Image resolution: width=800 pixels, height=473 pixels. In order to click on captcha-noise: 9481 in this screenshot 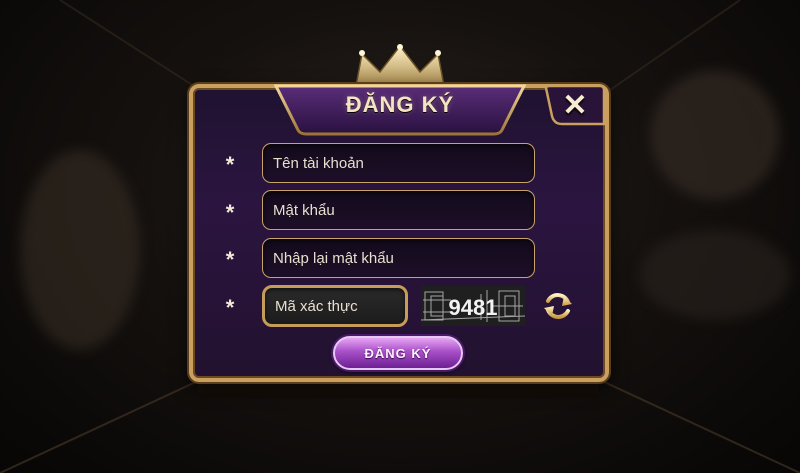, I will do `click(473, 306)`.